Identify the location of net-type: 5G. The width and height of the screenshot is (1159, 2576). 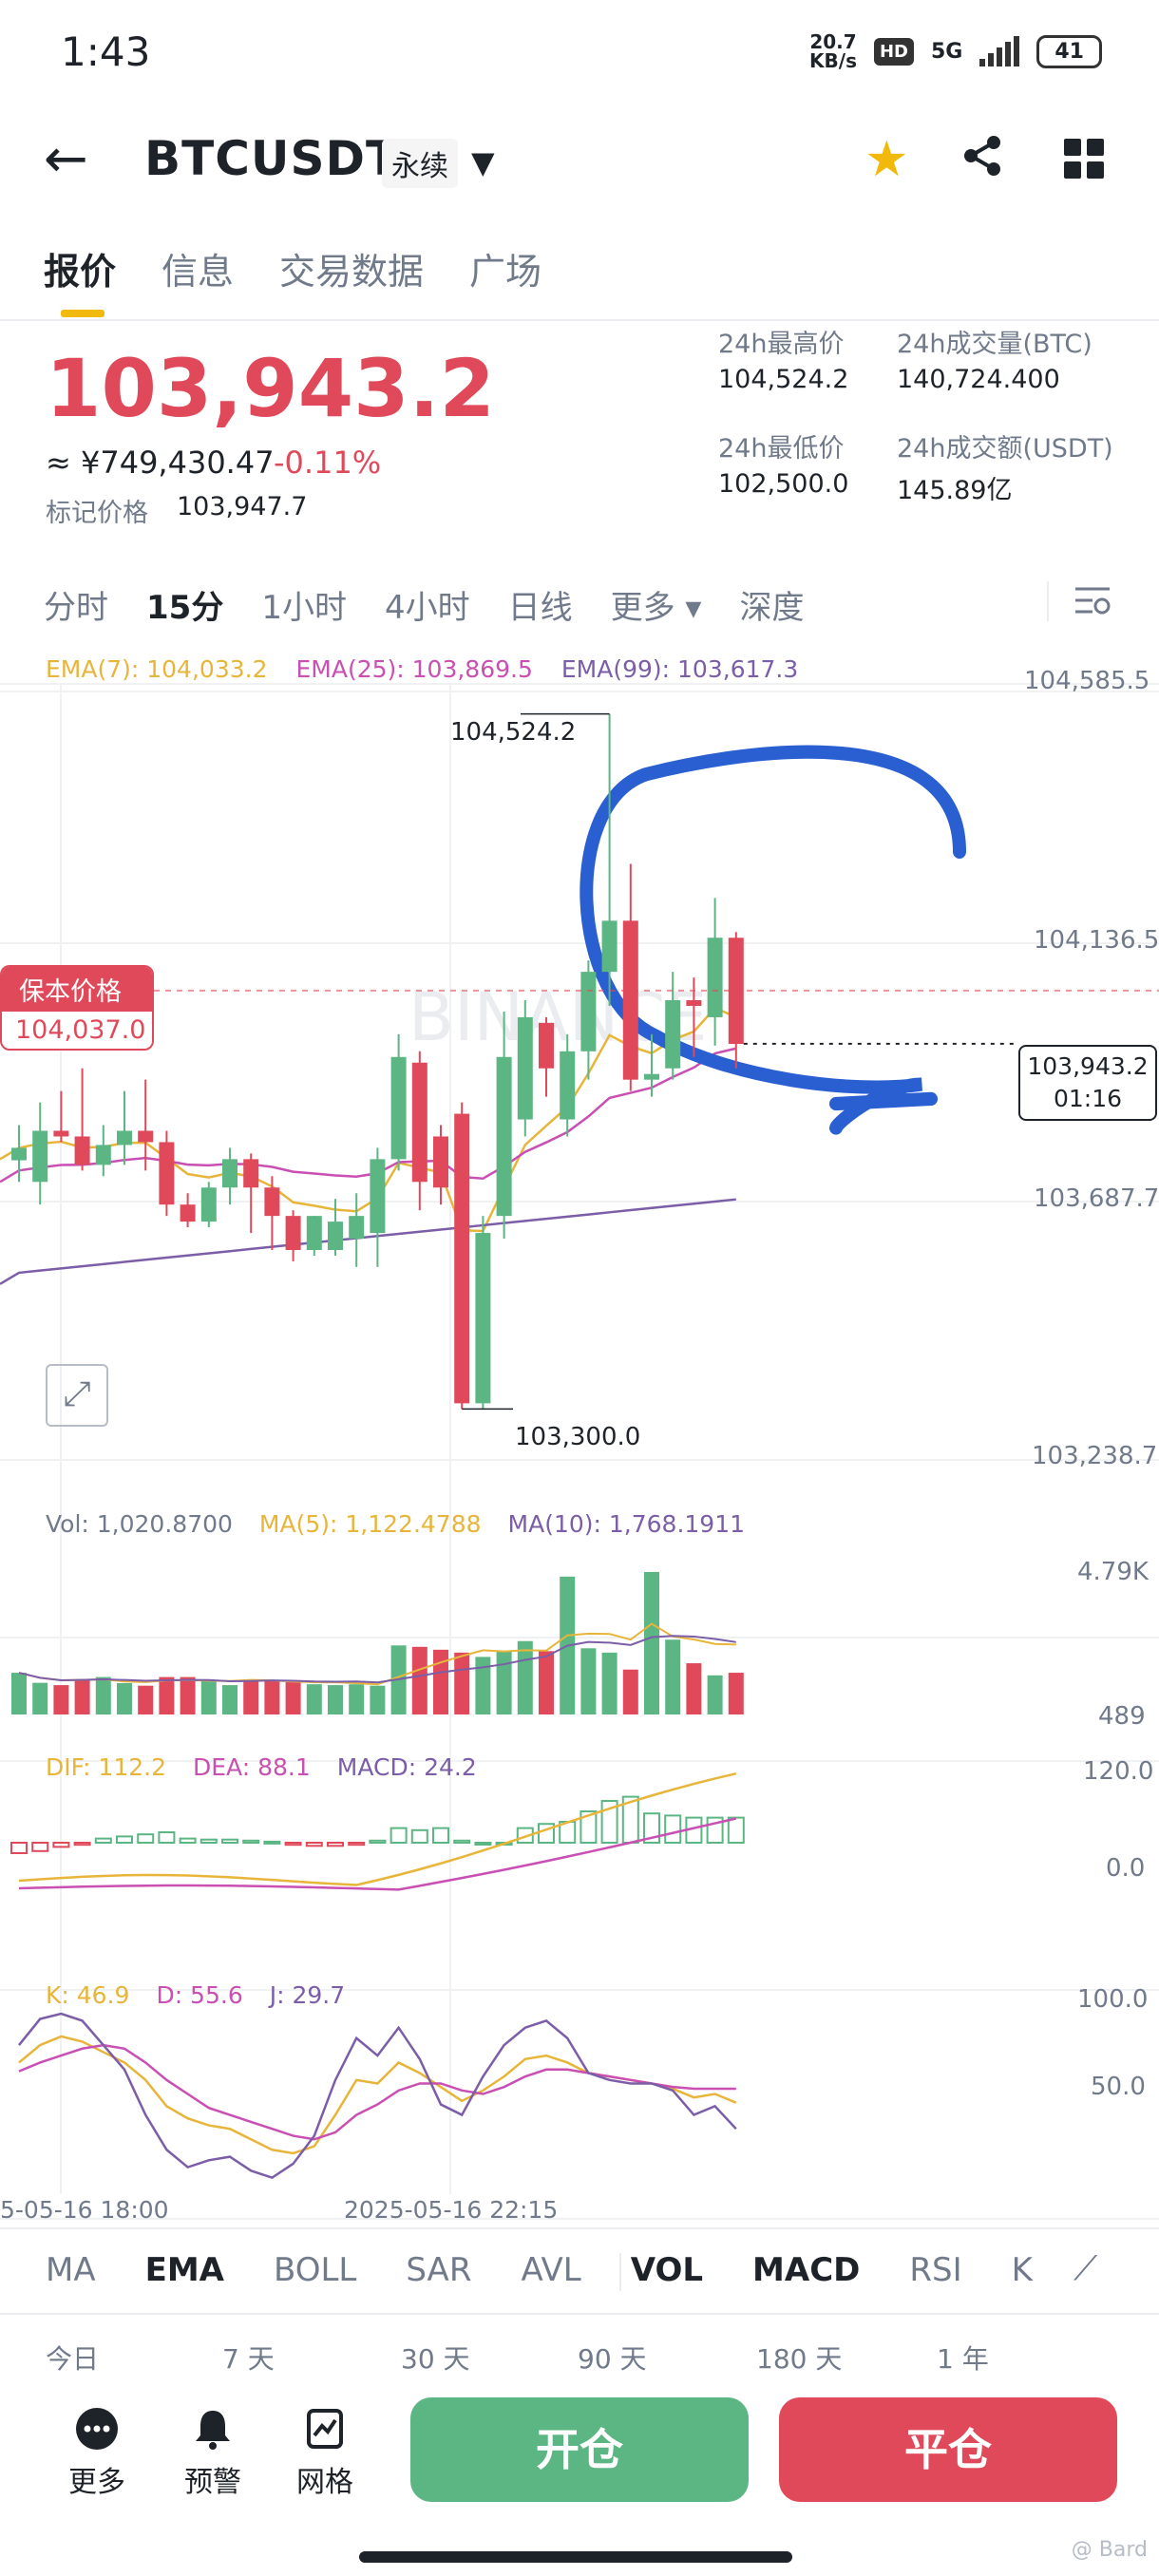
(947, 51).